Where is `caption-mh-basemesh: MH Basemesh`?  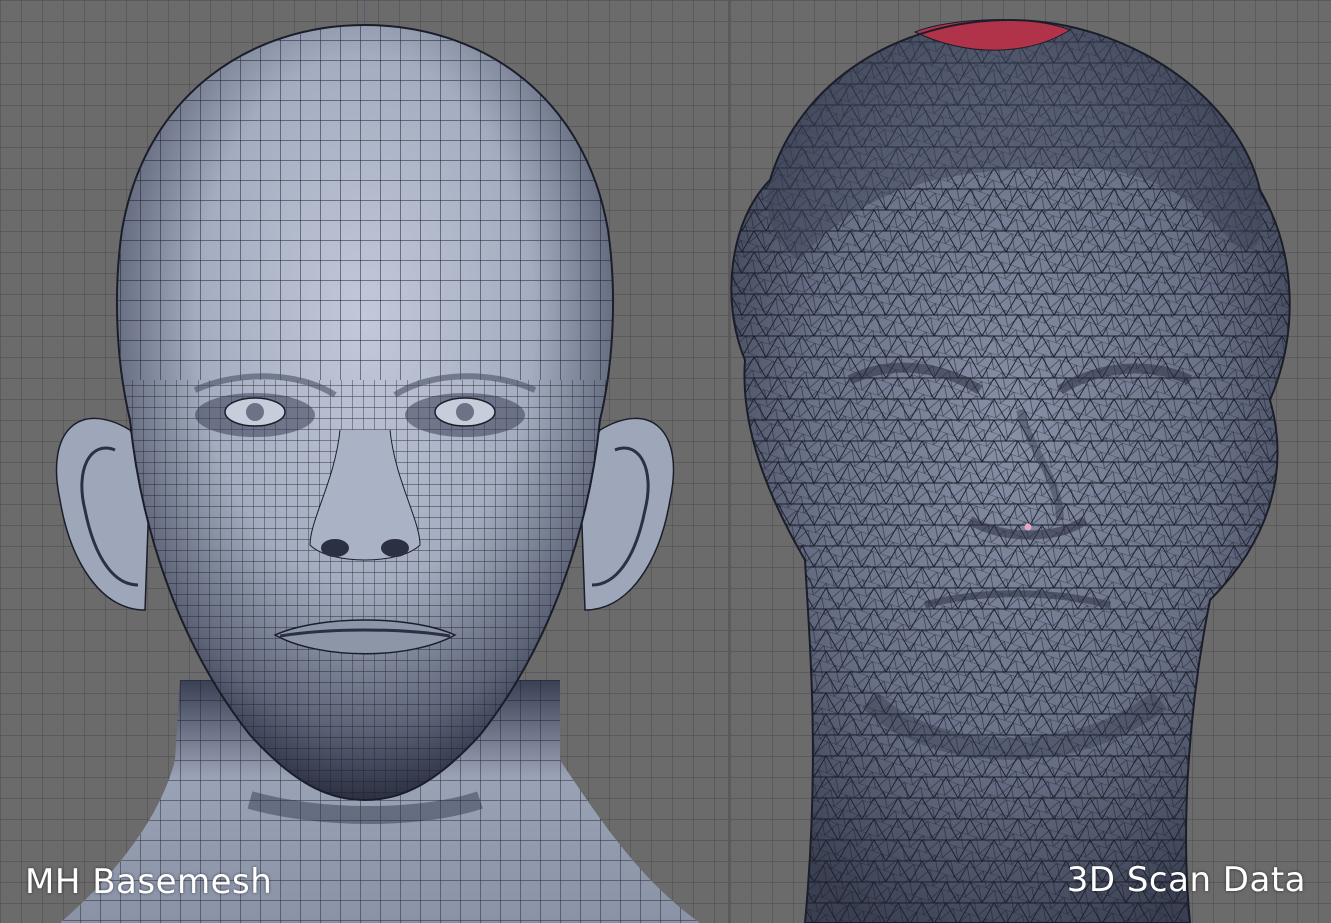 caption-mh-basemesh: MH Basemesh is located at coordinates (149, 882).